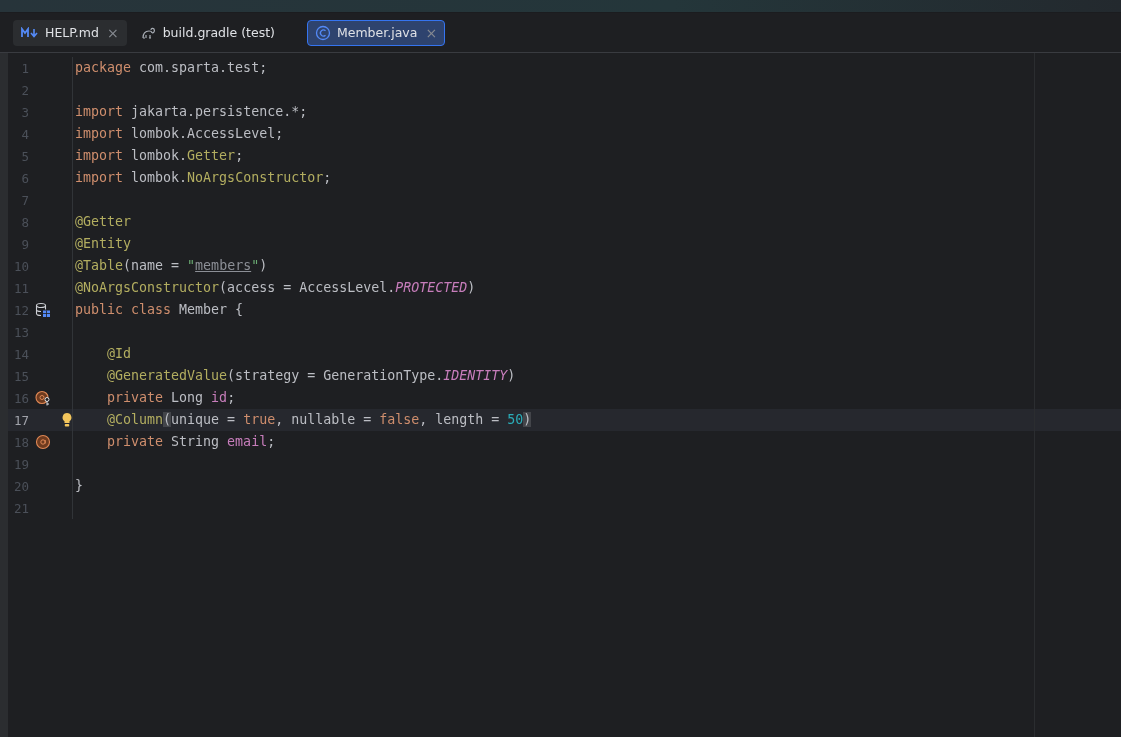 This screenshot has width=1121, height=737. Describe the element at coordinates (43, 442) in the screenshot. I see `field-icon` at that location.